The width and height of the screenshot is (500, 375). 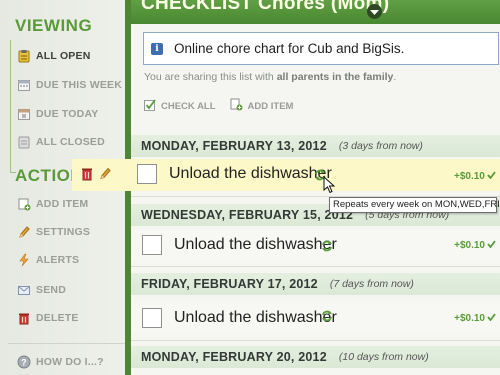 I want to click on sidebar-item-settings: SETTINGS, so click(x=73, y=232).